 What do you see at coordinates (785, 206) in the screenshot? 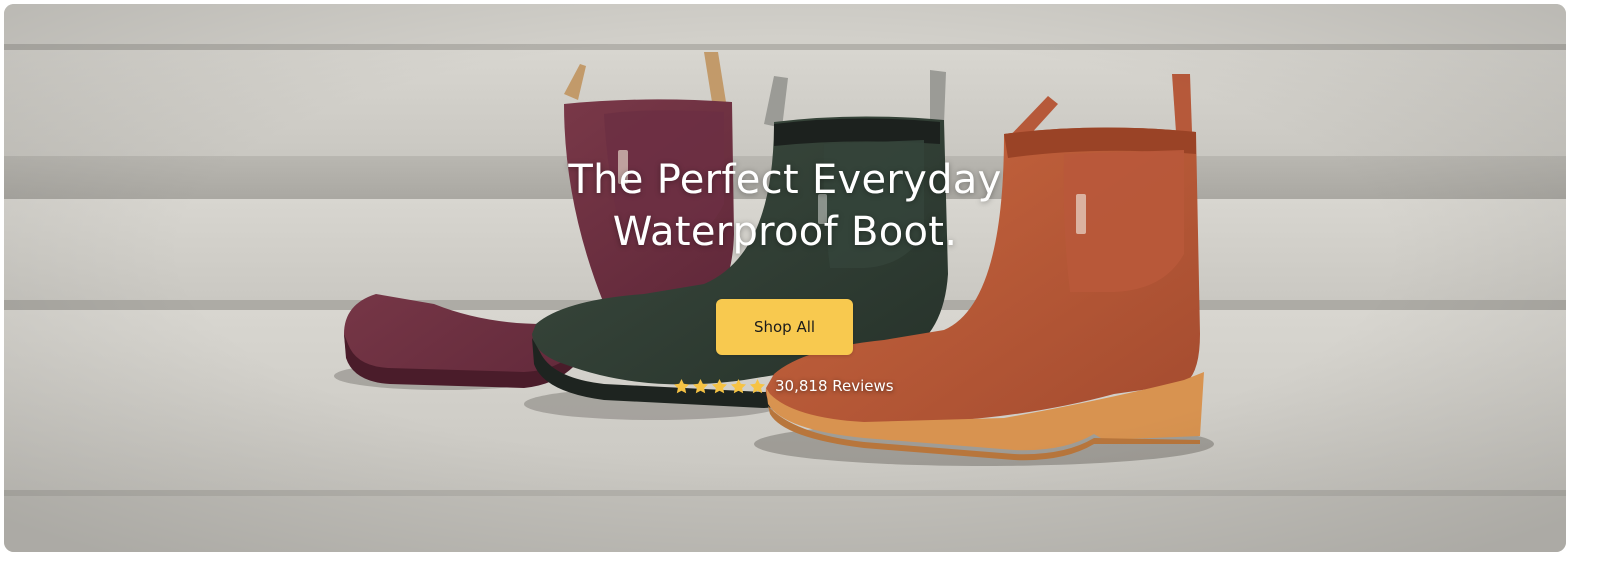
I see `hero-headline: The Perfect Everyday Waterproof Boot.` at bounding box center [785, 206].